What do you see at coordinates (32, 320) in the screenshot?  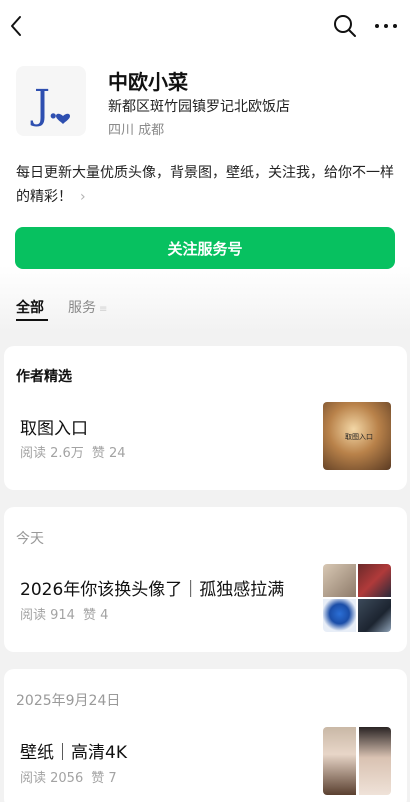 I see `tab-active-indicator` at bounding box center [32, 320].